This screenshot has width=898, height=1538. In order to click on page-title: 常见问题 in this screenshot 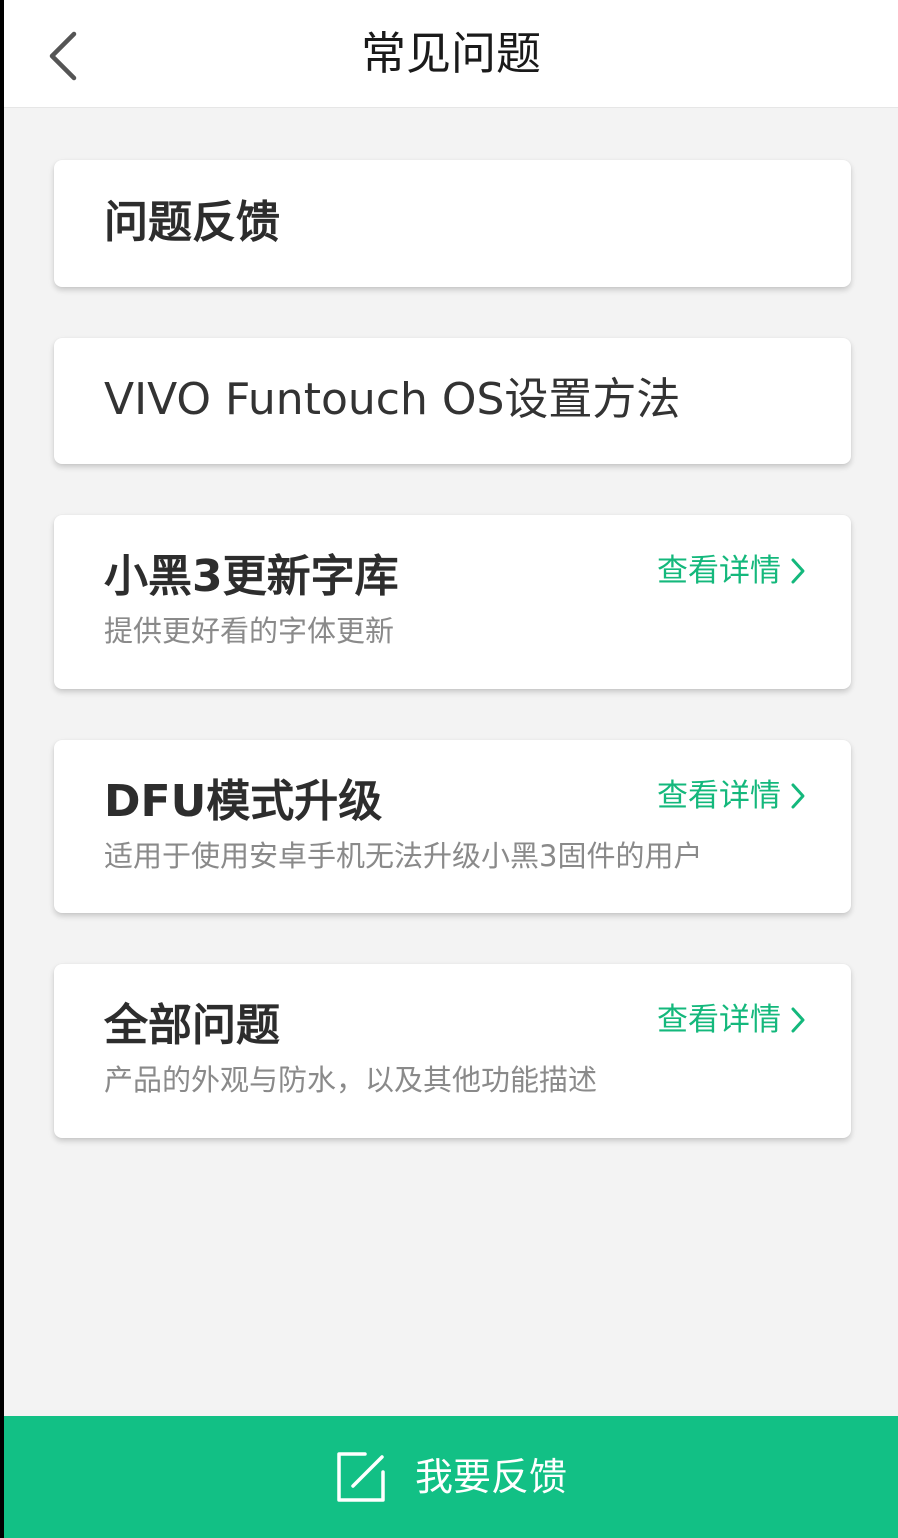, I will do `click(450, 53)`.